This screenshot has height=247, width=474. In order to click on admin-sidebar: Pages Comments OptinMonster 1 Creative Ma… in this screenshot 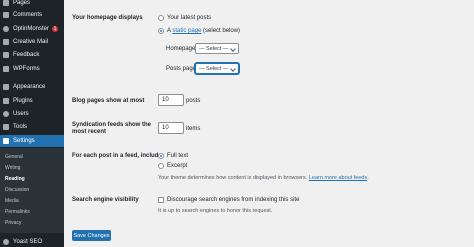, I will do `click(32, 123)`.